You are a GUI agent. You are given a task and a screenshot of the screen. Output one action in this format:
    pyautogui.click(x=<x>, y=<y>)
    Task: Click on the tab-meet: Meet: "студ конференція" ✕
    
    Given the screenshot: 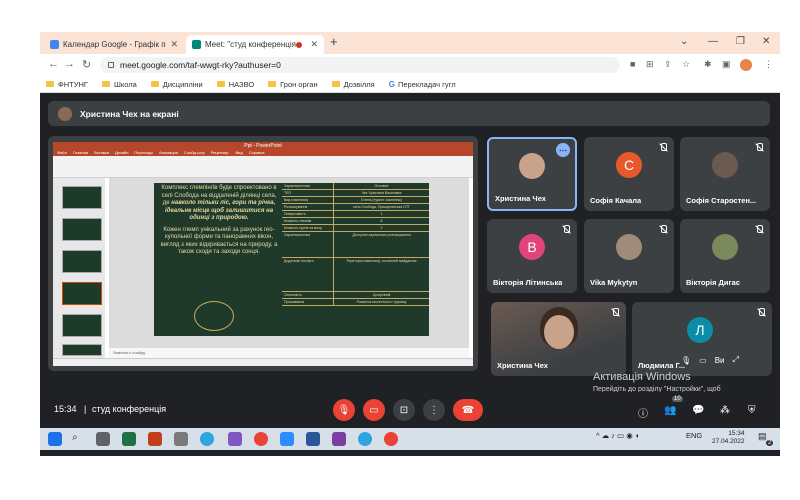 What is the action you would take?
    pyautogui.click(x=255, y=44)
    